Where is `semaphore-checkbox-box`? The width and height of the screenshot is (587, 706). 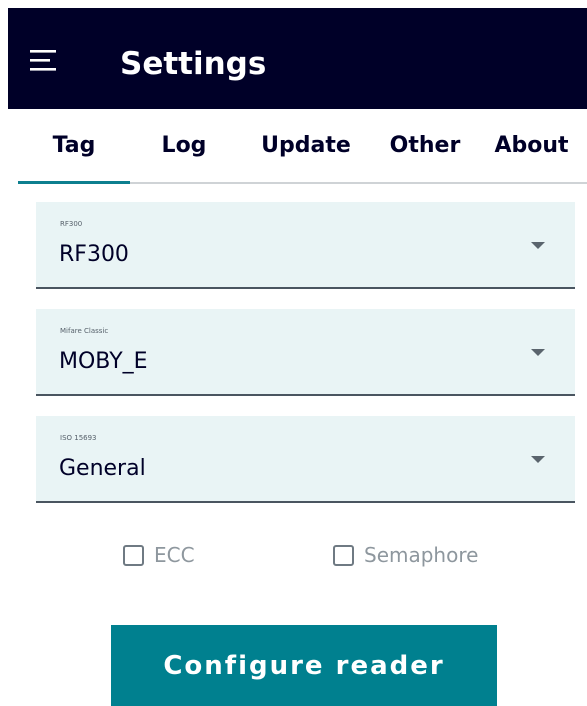
semaphore-checkbox-box is located at coordinates (343, 555).